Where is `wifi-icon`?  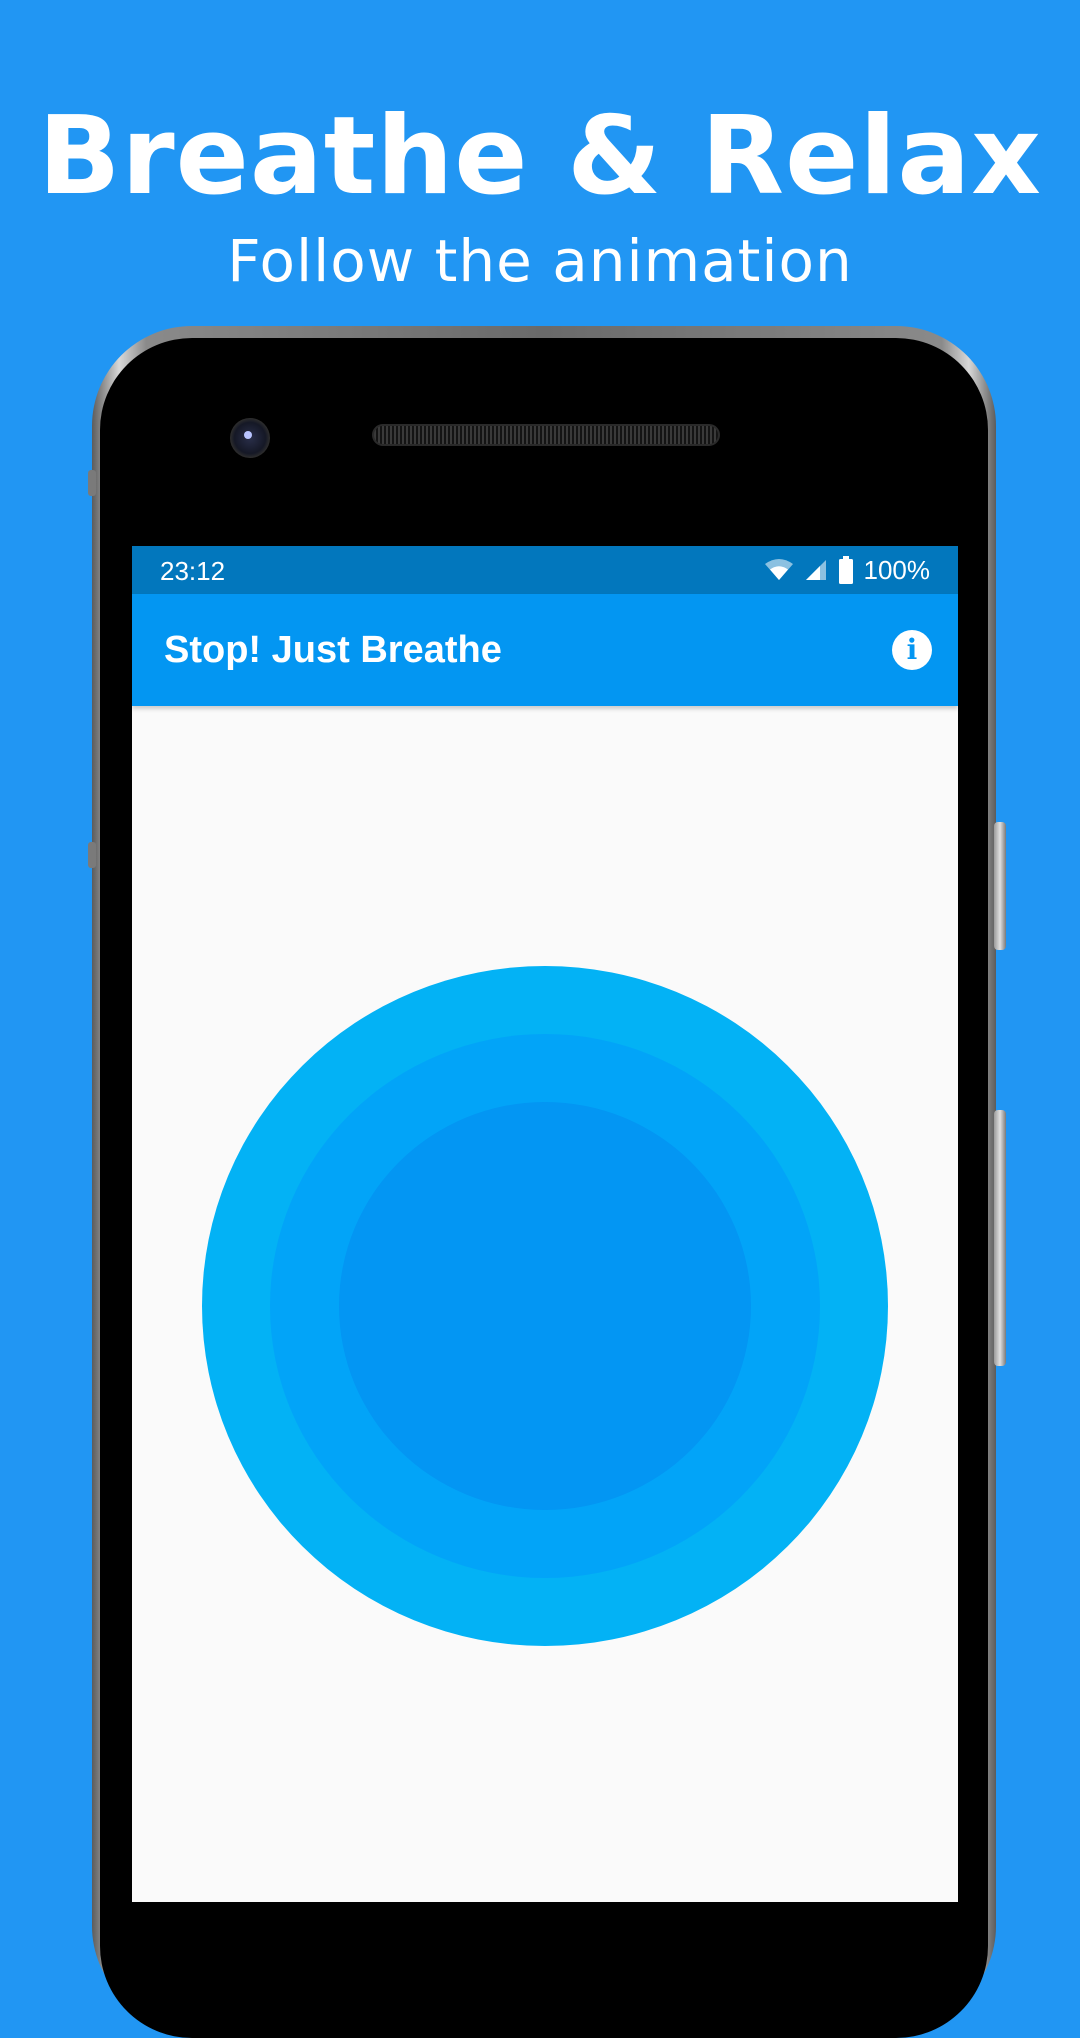 wifi-icon is located at coordinates (778, 569).